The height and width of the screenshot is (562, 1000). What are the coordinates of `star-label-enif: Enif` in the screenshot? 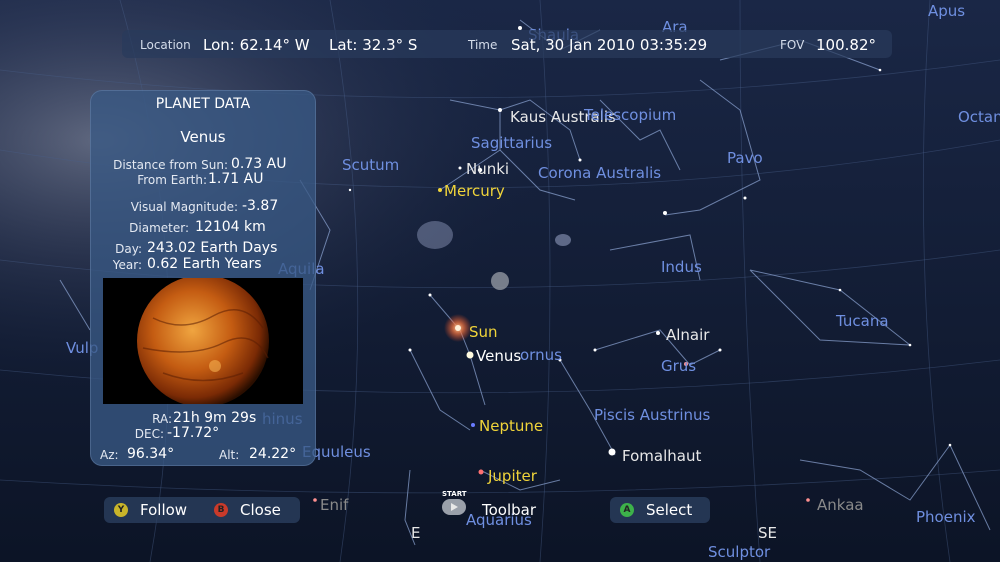 It's located at (334, 505).